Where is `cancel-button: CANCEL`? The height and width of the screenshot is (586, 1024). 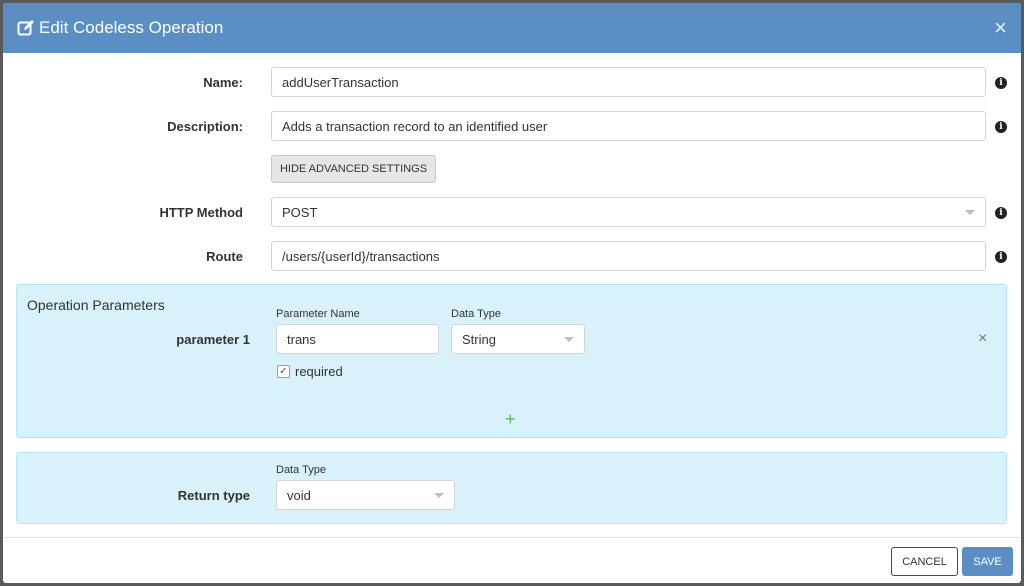 cancel-button: CANCEL is located at coordinates (924, 561).